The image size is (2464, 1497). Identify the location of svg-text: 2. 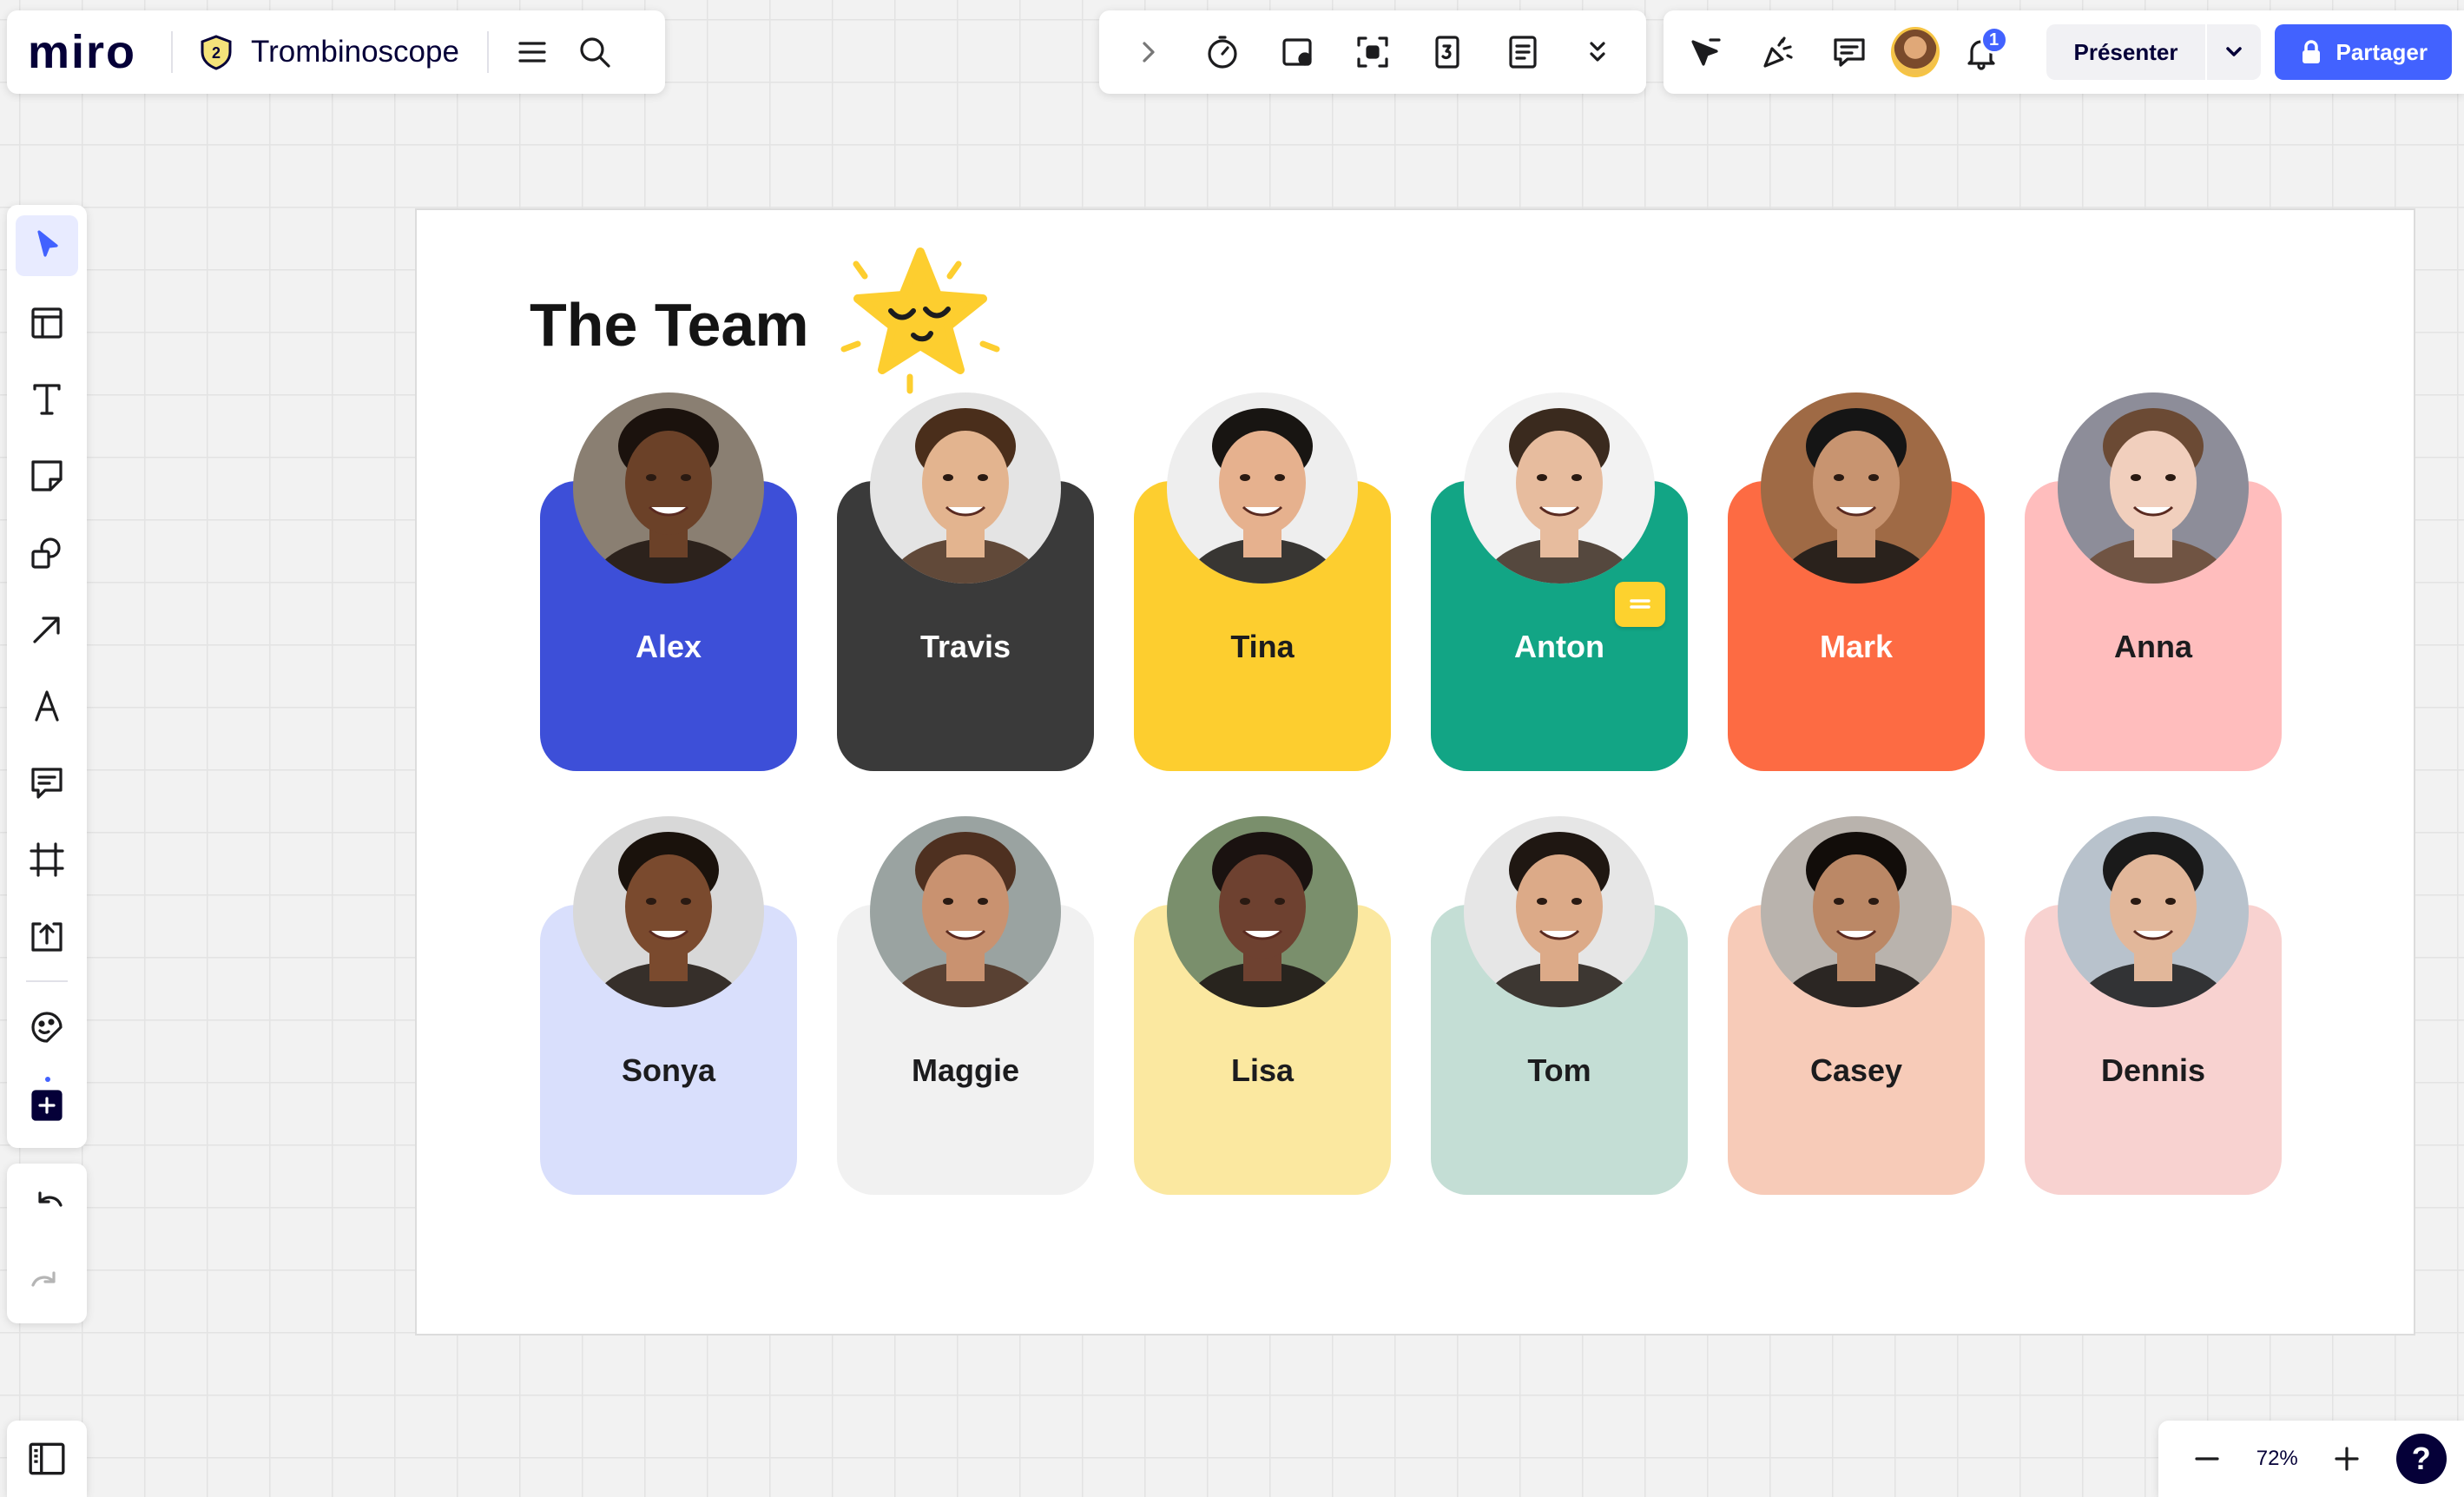
(216, 53).